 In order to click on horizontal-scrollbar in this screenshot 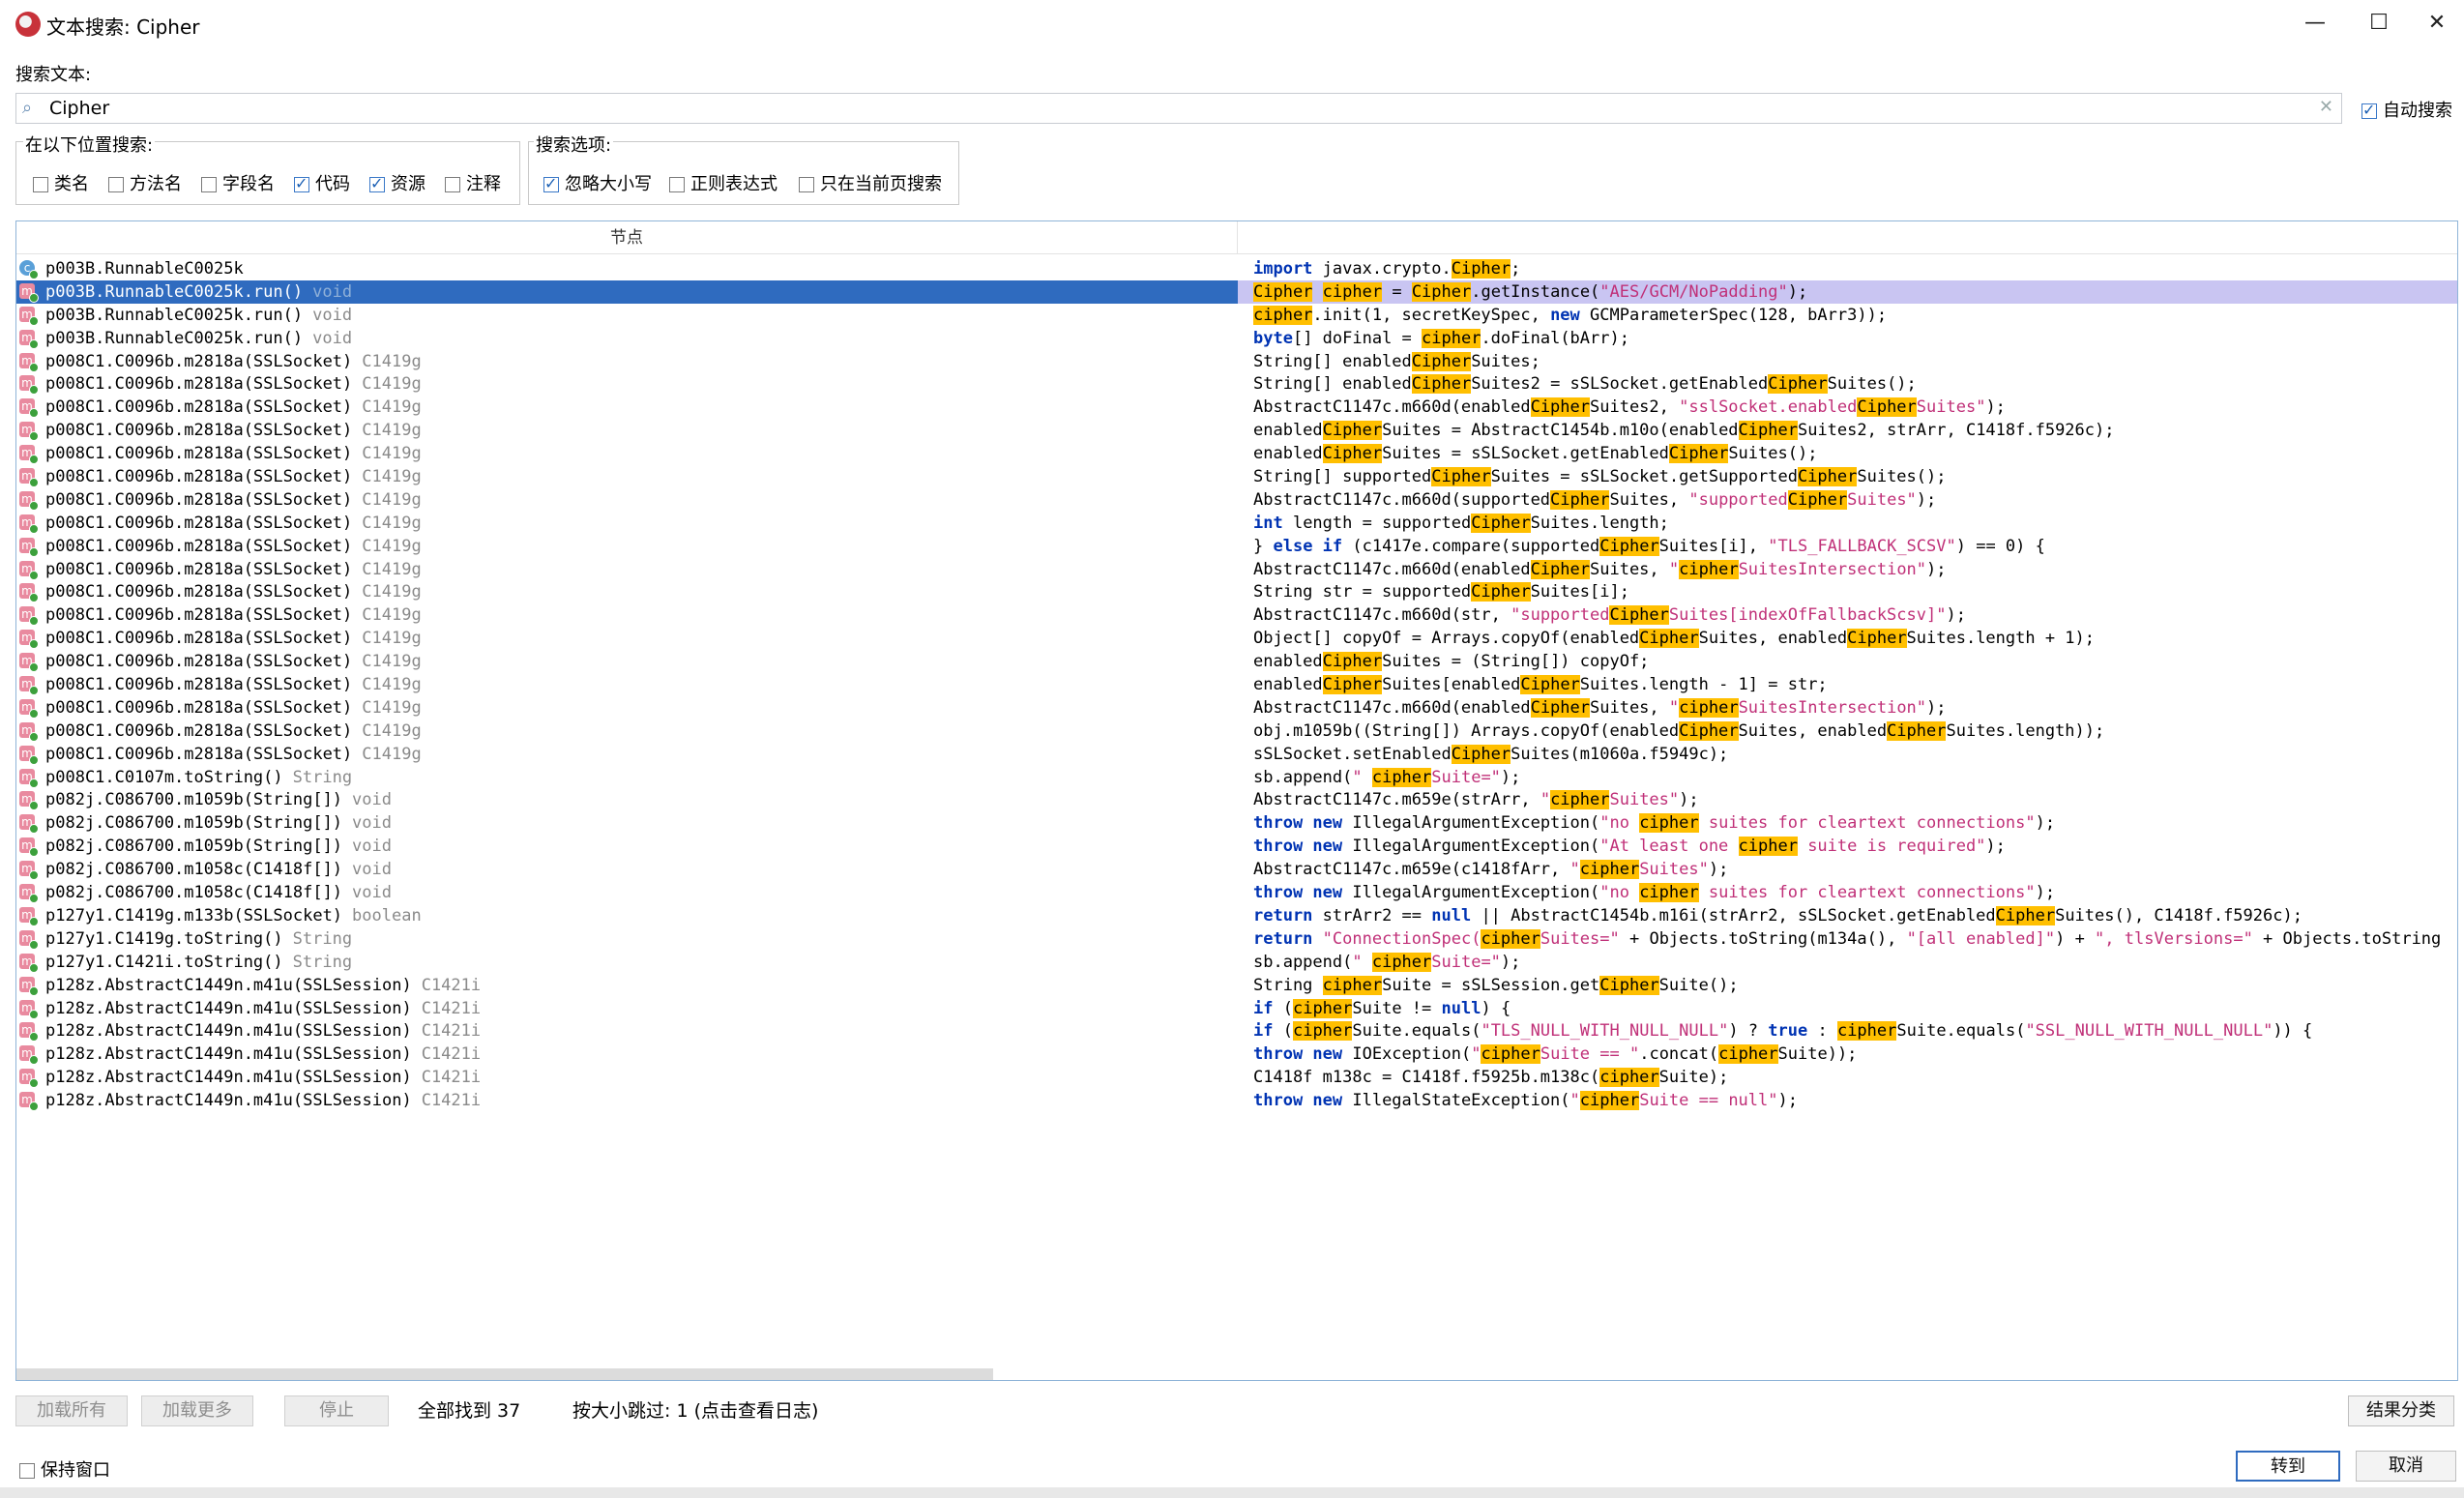, I will do `click(504, 1374)`.